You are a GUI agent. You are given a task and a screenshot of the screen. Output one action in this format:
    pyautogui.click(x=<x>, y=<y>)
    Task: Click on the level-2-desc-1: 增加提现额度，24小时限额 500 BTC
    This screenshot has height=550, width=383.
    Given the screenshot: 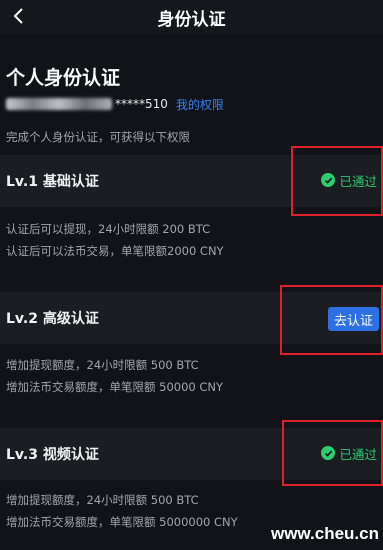 What is the action you would take?
    pyautogui.click(x=102, y=365)
    